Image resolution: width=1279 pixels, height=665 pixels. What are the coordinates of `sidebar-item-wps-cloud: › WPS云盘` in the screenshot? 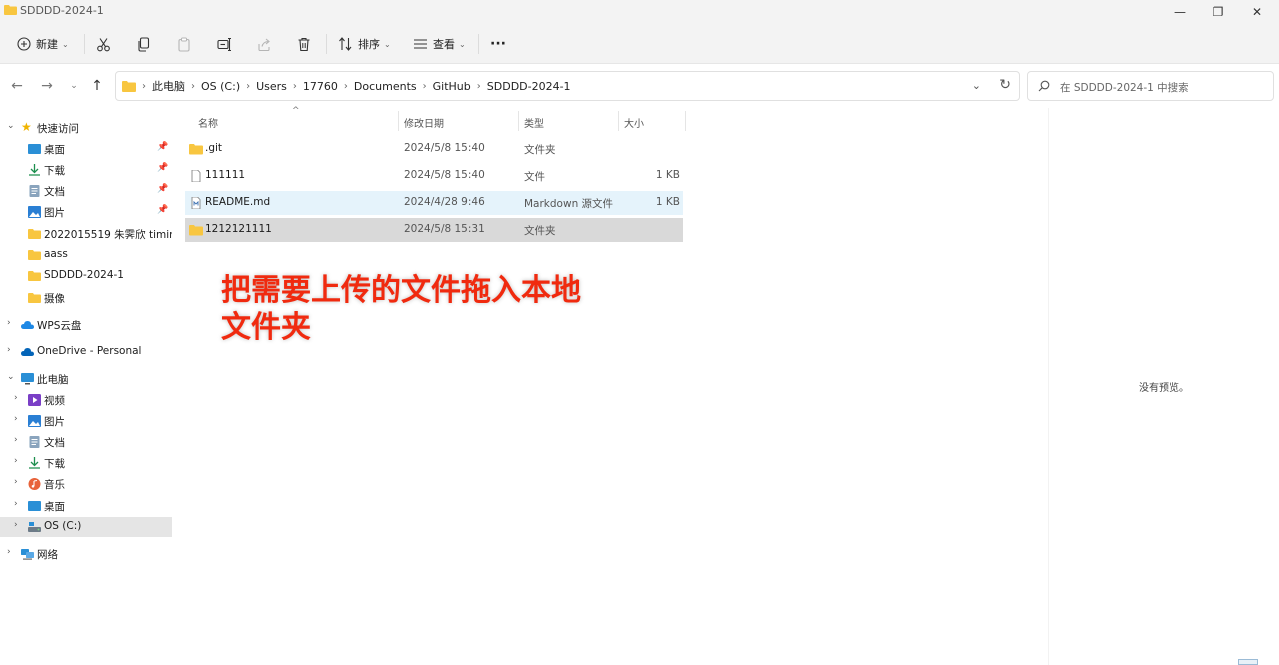 It's located at (86, 325).